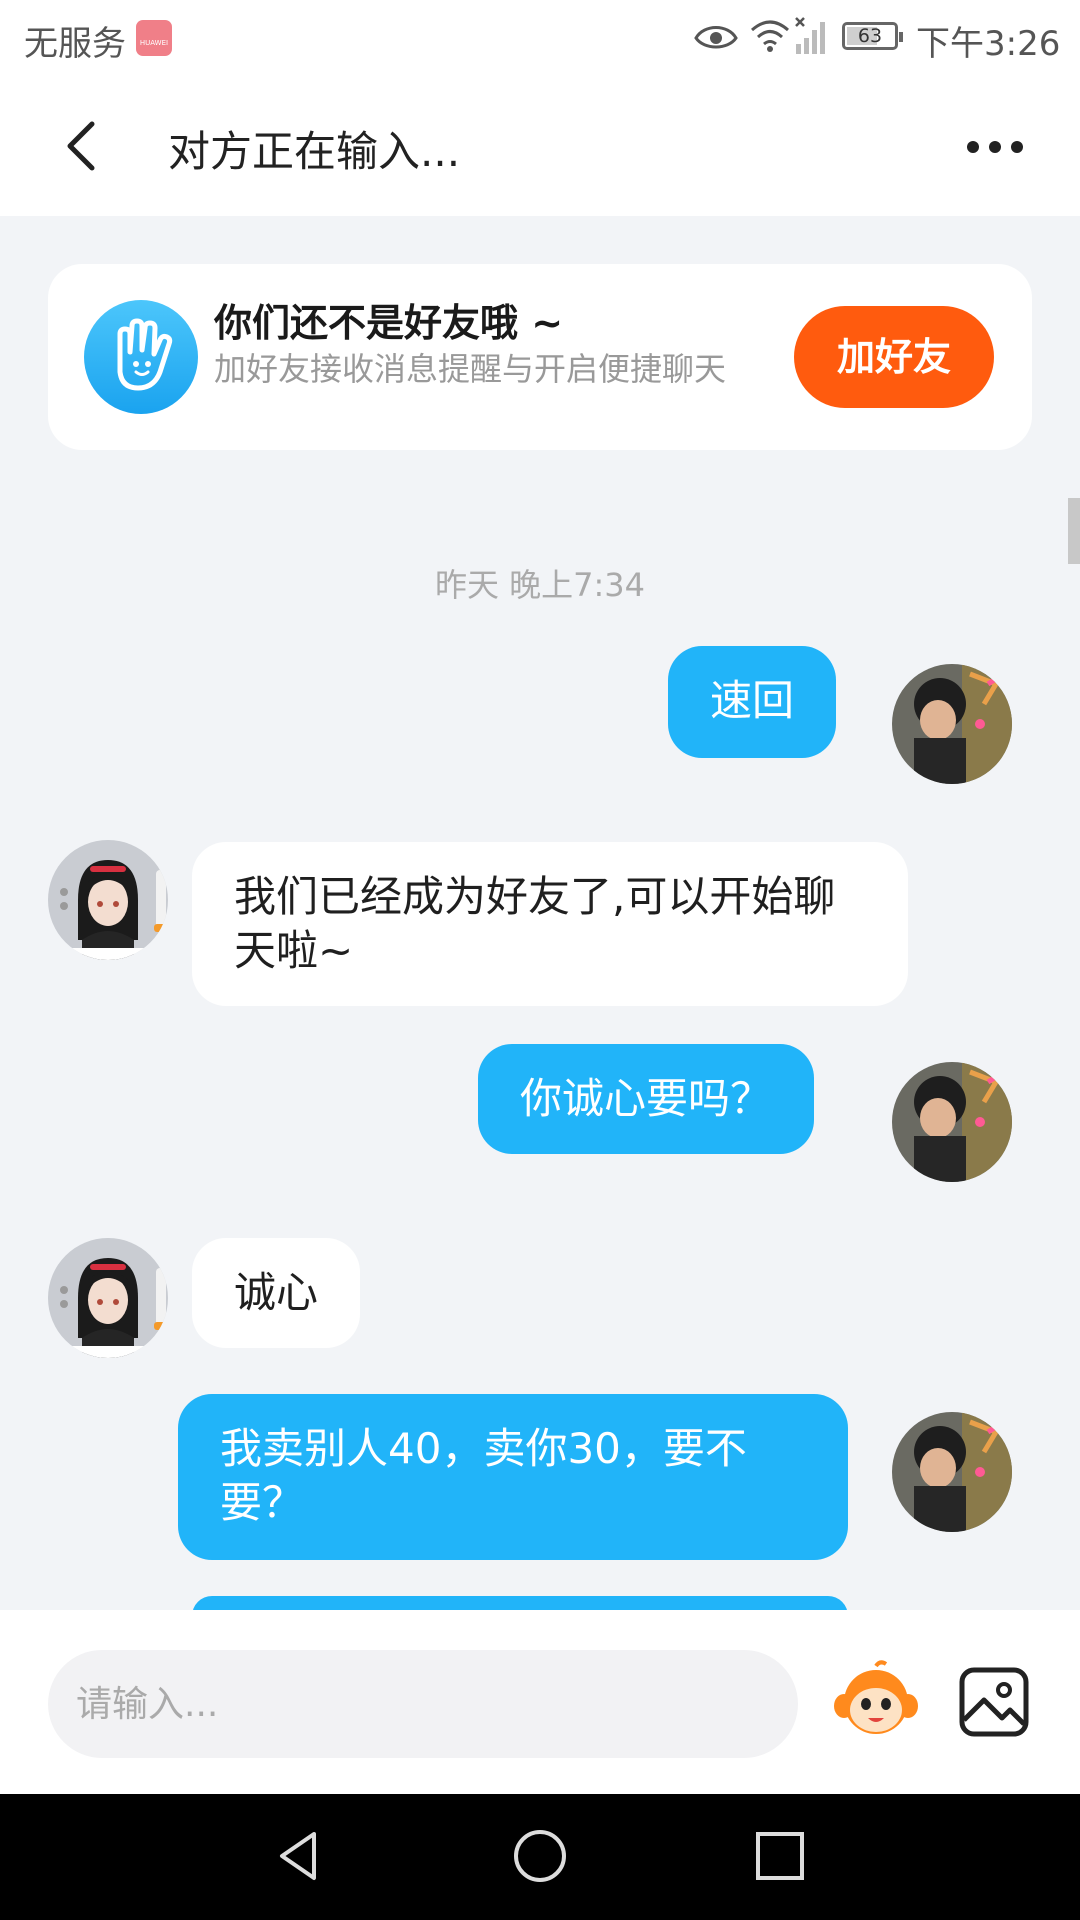 The width and height of the screenshot is (1080, 1920). I want to click on message-bubble-outgoing: 我卖别人40，卖你30，要不要？, so click(513, 1477).